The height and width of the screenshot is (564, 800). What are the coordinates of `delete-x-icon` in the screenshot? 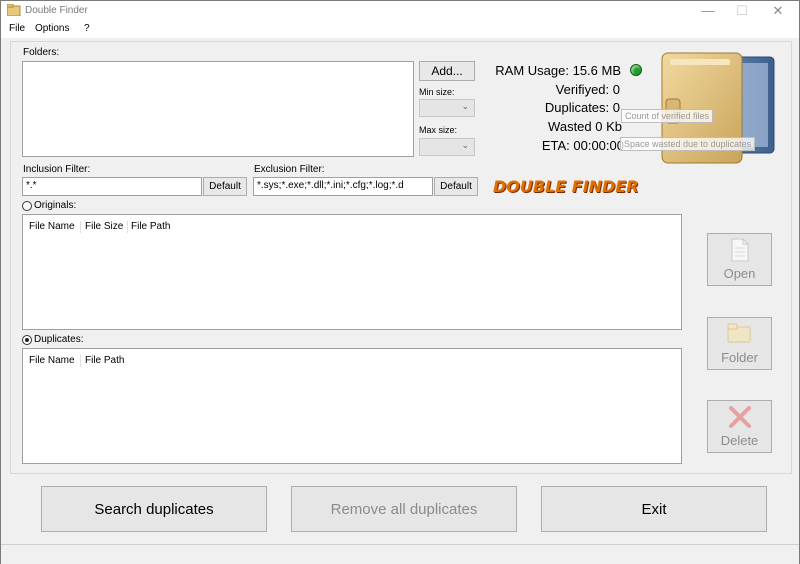 It's located at (740, 418).